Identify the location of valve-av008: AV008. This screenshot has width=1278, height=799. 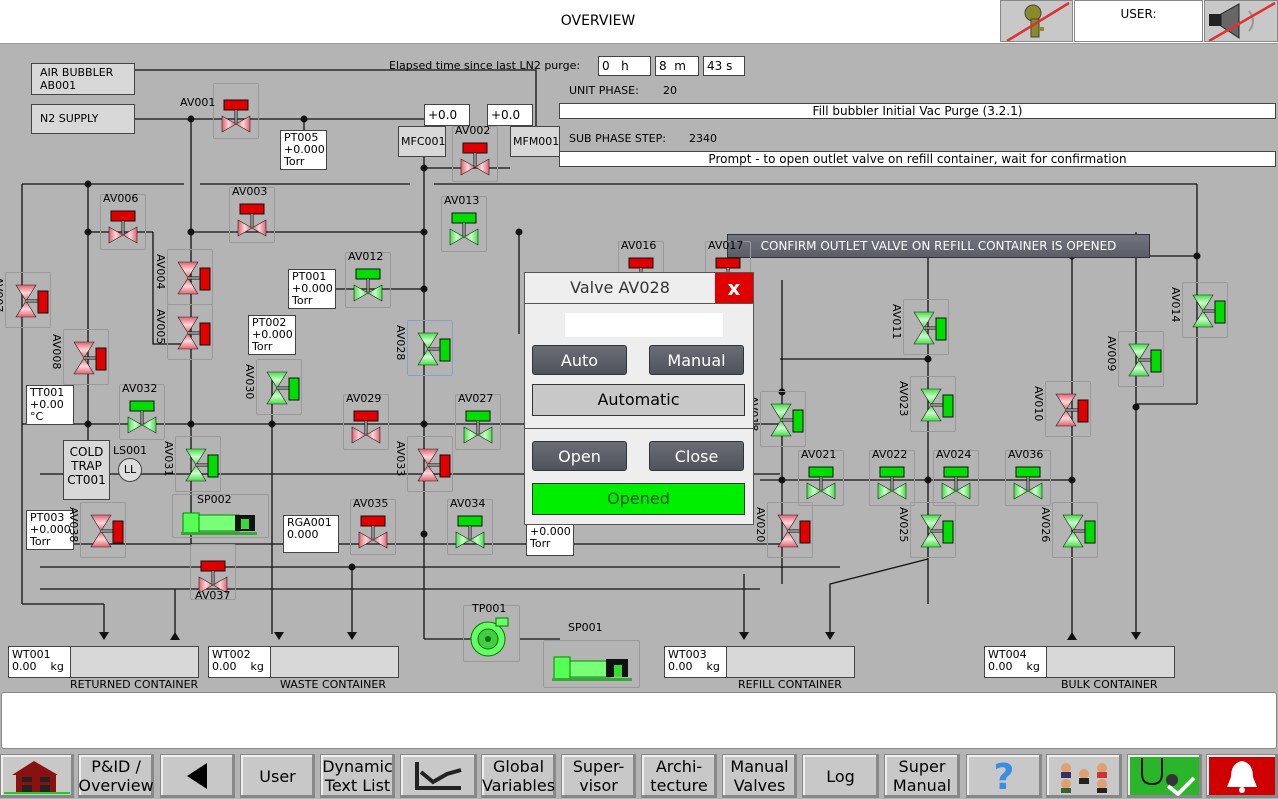
(79, 357).